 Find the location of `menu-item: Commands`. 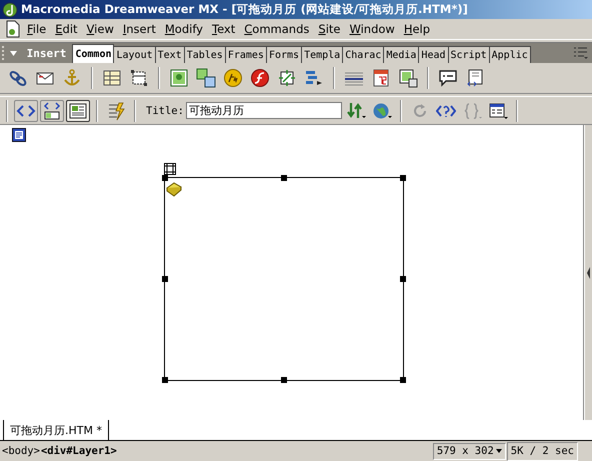

menu-item: Commands is located at coordinates (276, 29).